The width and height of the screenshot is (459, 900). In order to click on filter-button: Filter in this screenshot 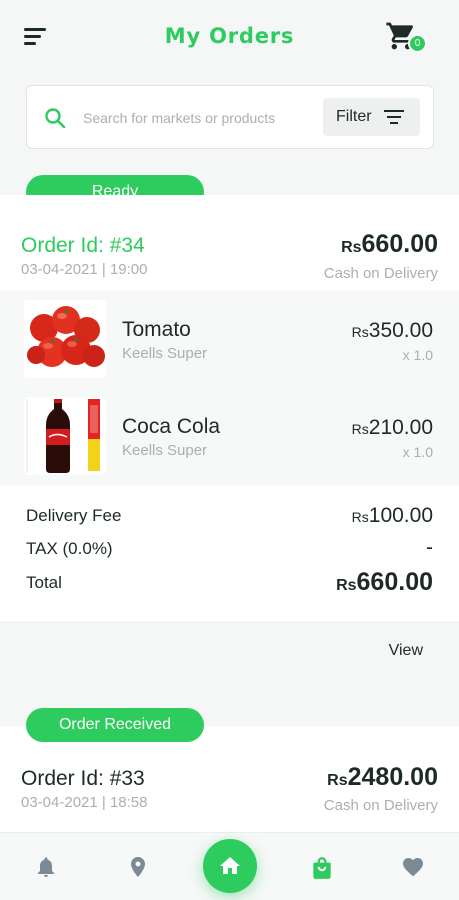, I will do `click(371, 117)`.